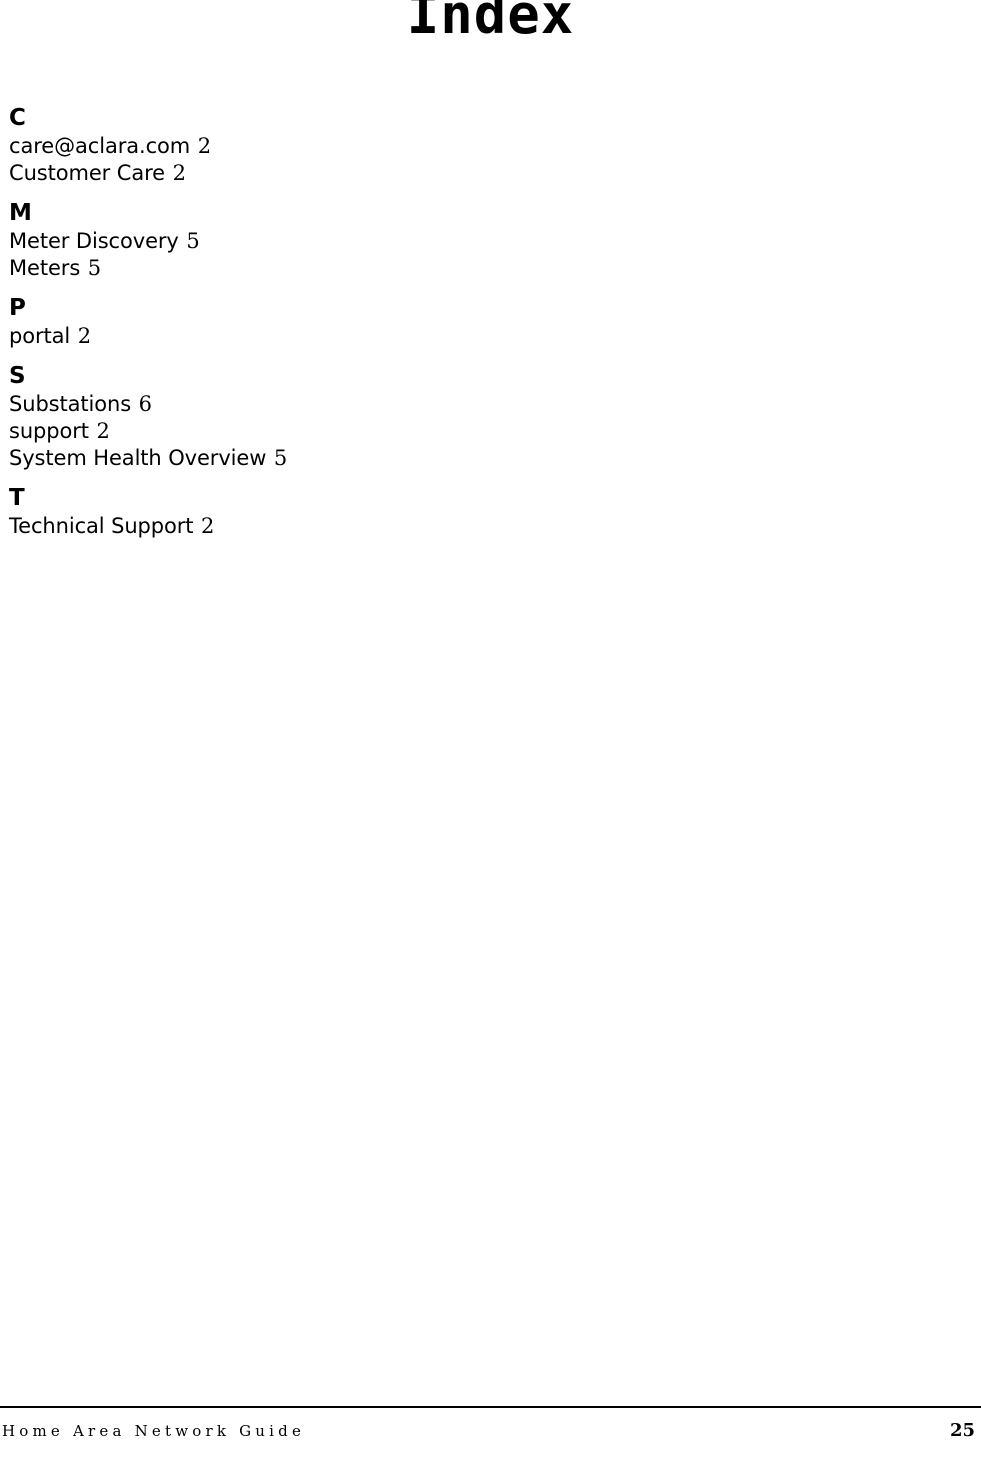 Image resolution: width=981 pixels, height=1466 pixels. I want to click on index-entry: Meter Discovery 5, so click(309, 241).